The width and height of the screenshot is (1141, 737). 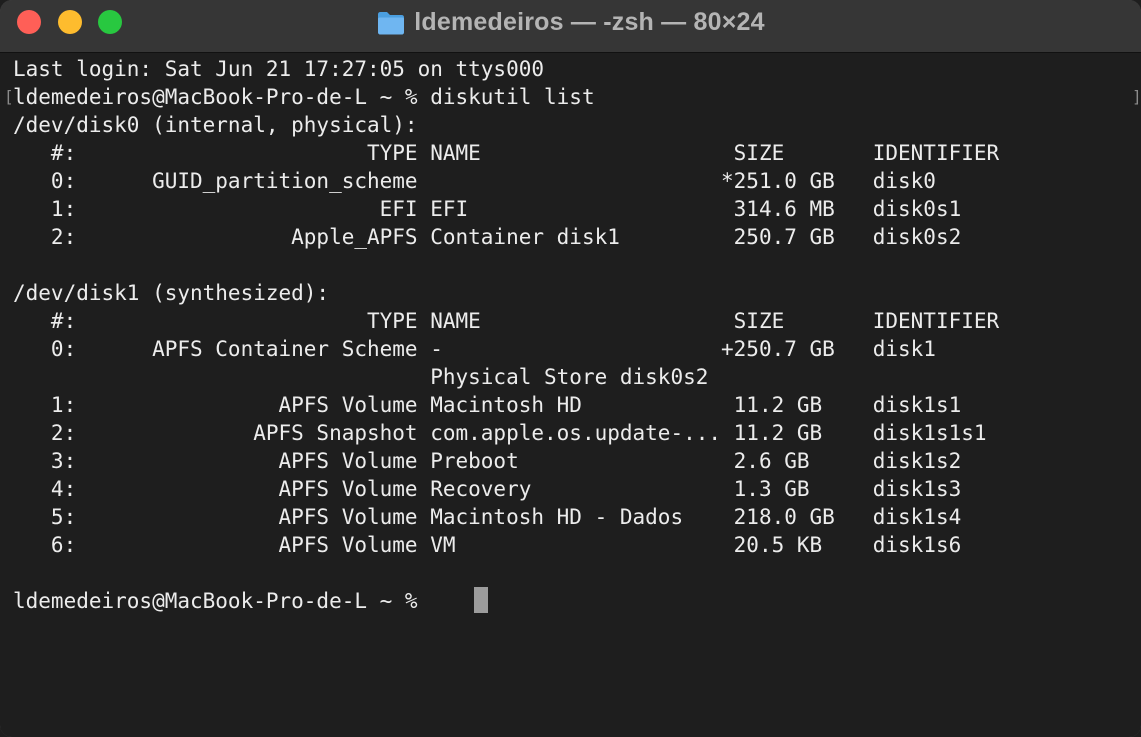 I want to click on terminal-line: 1: EFI EFI 314.6 MB disk0s1, so click(x=487, y=209).